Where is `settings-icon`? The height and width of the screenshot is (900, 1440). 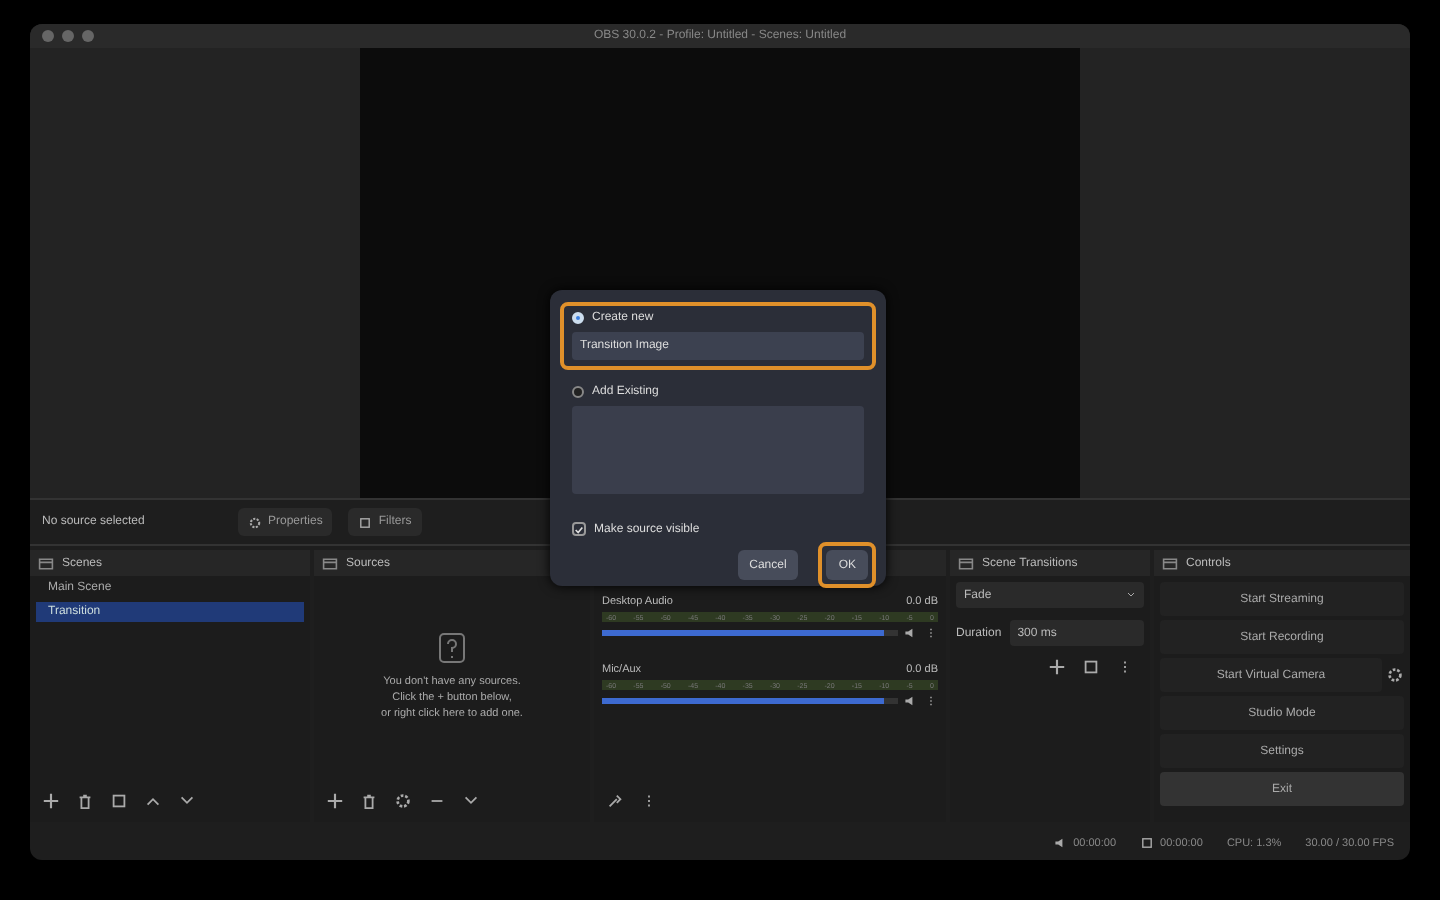
settings-icon is located at coordinates (1395, 675).